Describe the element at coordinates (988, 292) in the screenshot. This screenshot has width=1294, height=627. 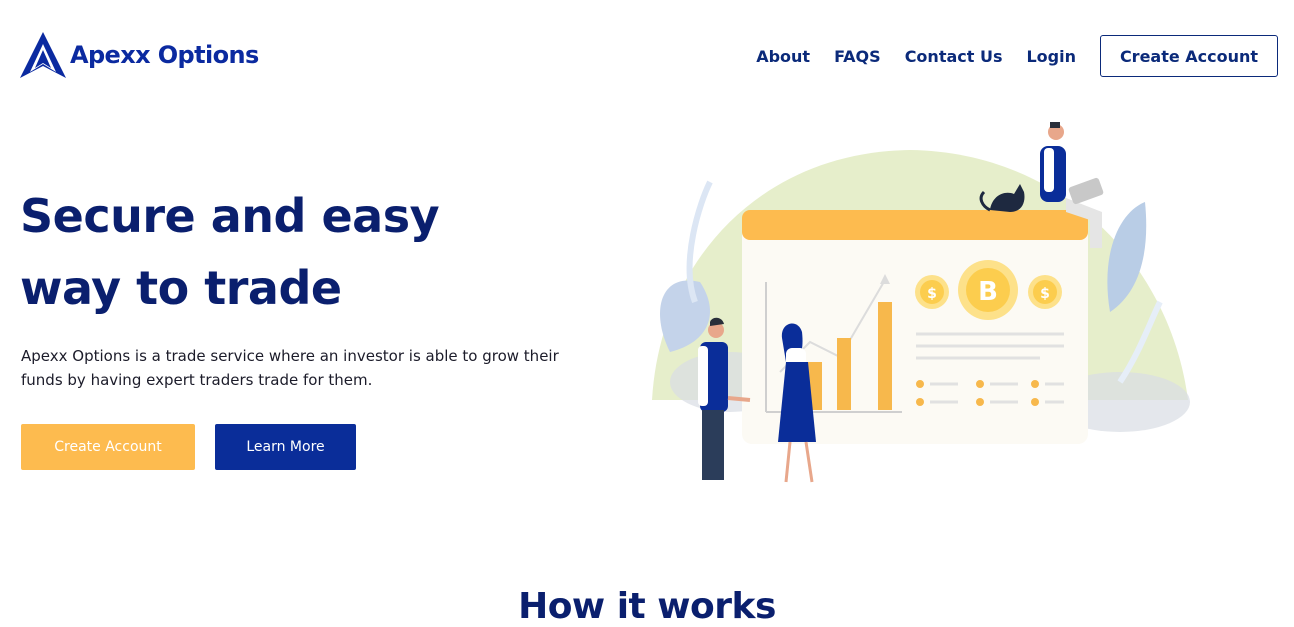
I see `coin-bitcoin: B` at that location.